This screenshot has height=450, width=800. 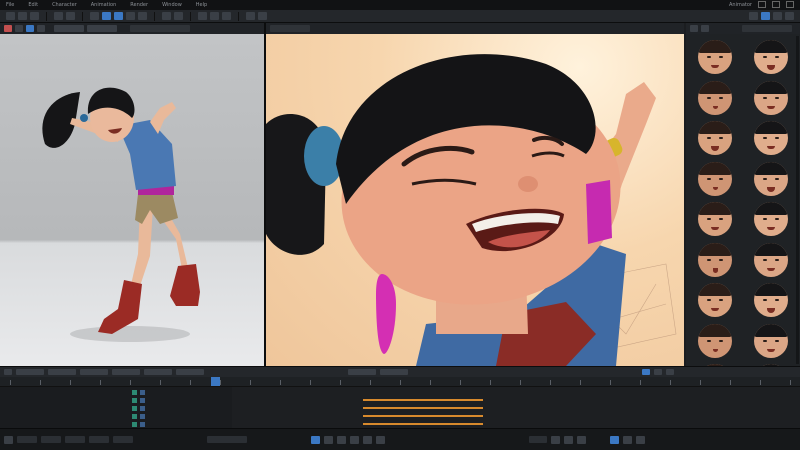 I want to click on timeline-view-icon, so click(x=646, y=372).